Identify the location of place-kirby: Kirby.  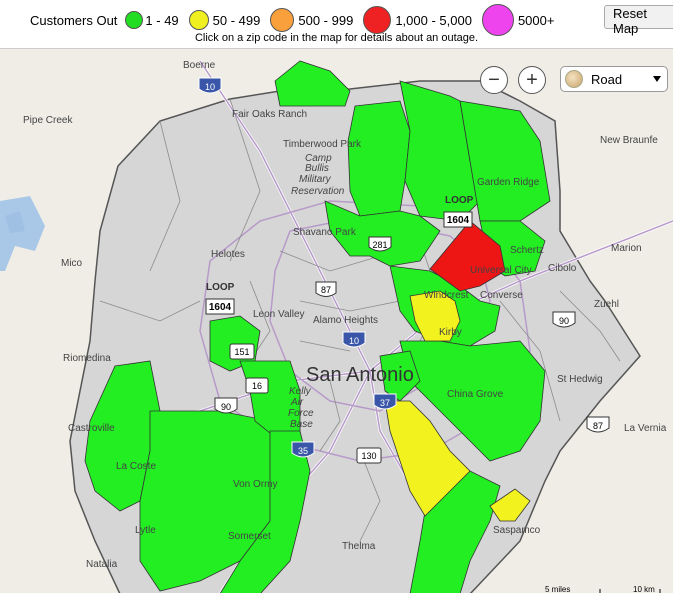
(450, 332).